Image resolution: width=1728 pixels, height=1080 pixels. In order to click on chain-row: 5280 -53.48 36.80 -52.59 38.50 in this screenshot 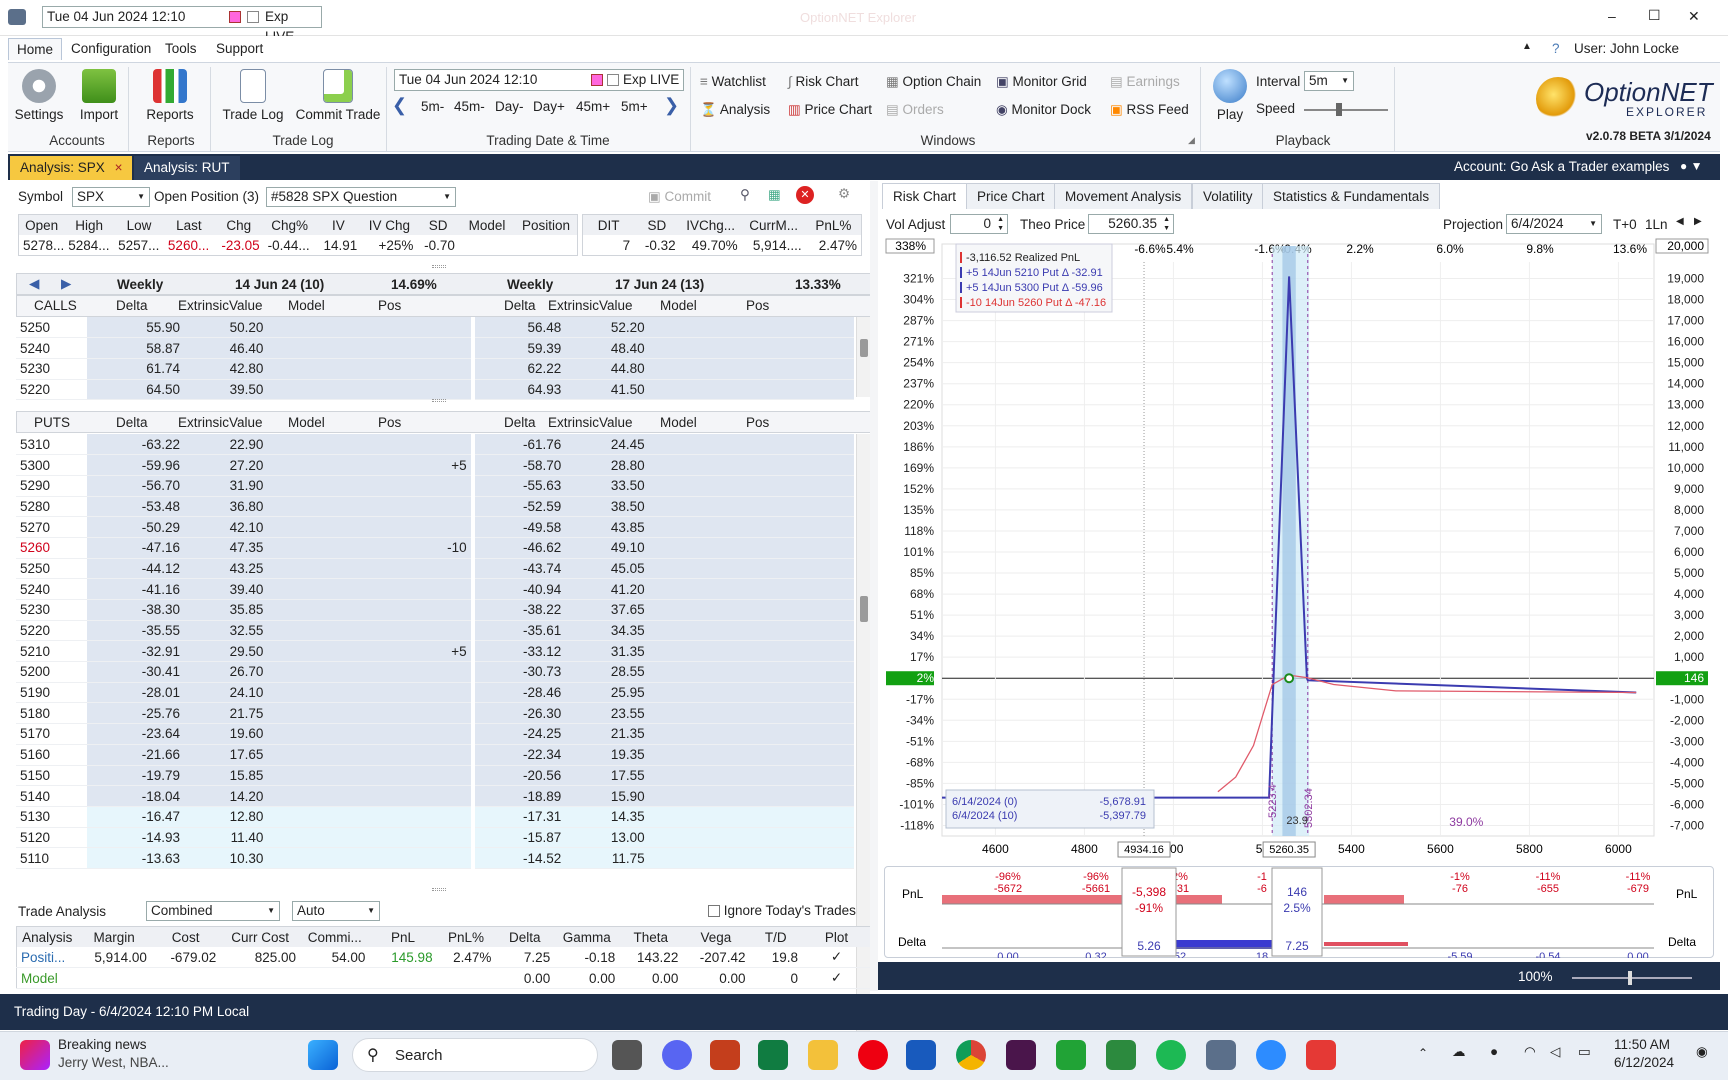, I will do `click(435, 507)`.